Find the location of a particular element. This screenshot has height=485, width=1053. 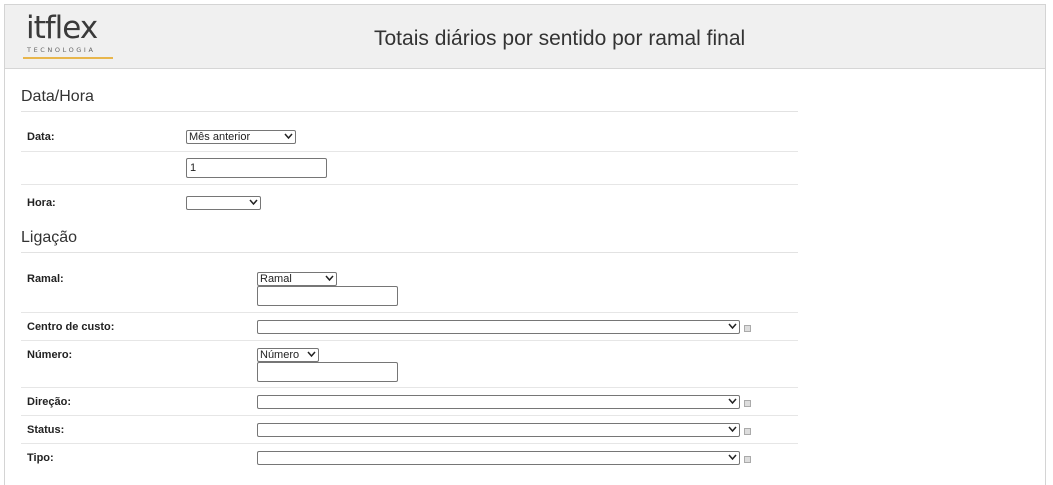

numero-type-select: Número is located at coordinates (288, 355).